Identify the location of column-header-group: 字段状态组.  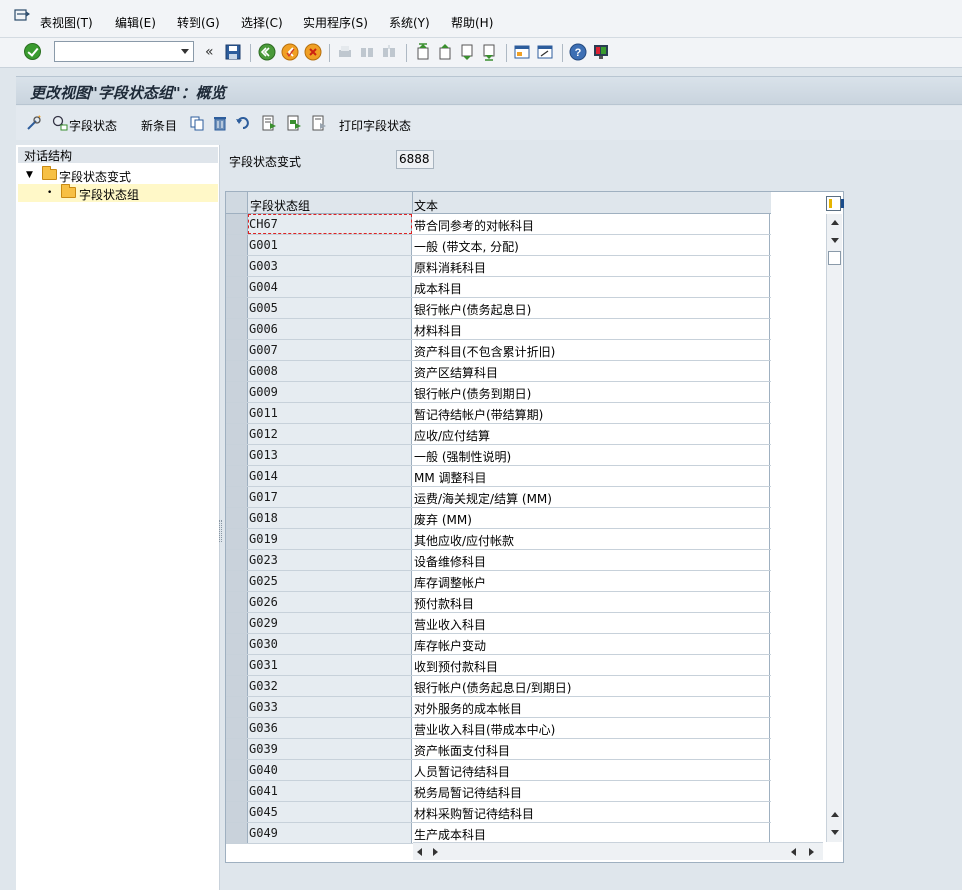
(280, 205).